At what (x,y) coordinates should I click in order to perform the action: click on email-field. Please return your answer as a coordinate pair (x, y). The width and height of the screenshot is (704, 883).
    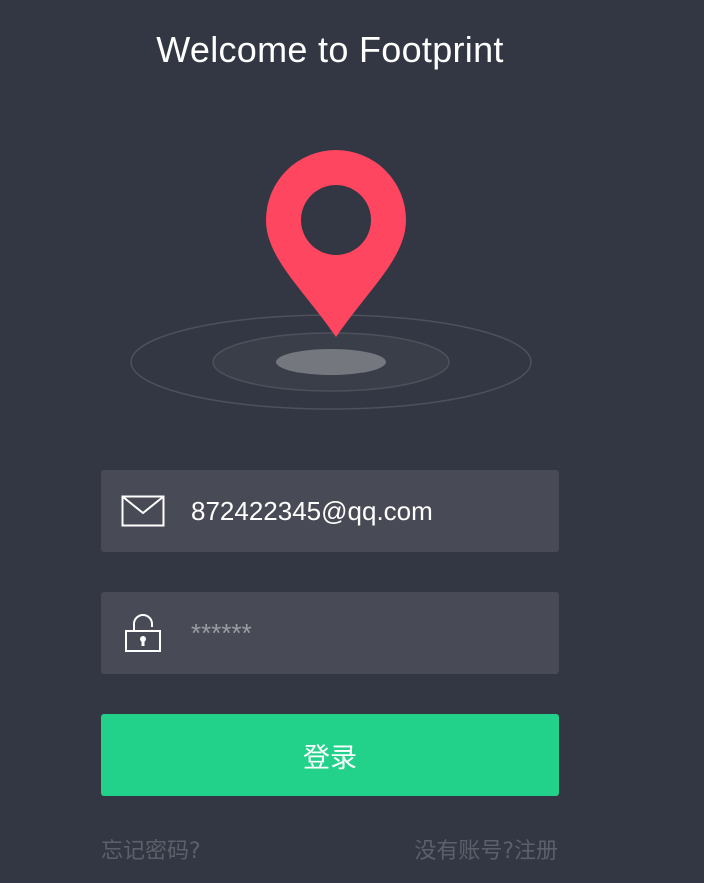
    Looking at the image, I should click on (330, 511).